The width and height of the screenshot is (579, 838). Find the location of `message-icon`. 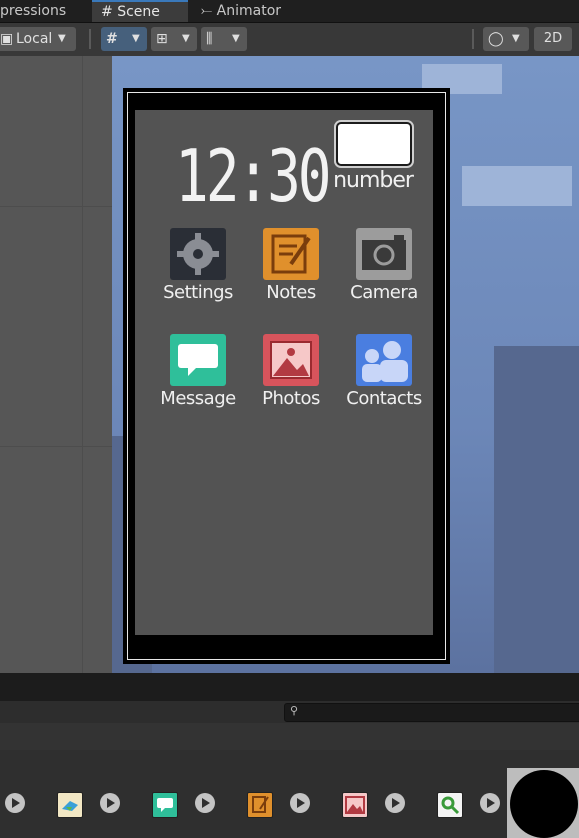

message-icon is located at coordinates (198, 360).